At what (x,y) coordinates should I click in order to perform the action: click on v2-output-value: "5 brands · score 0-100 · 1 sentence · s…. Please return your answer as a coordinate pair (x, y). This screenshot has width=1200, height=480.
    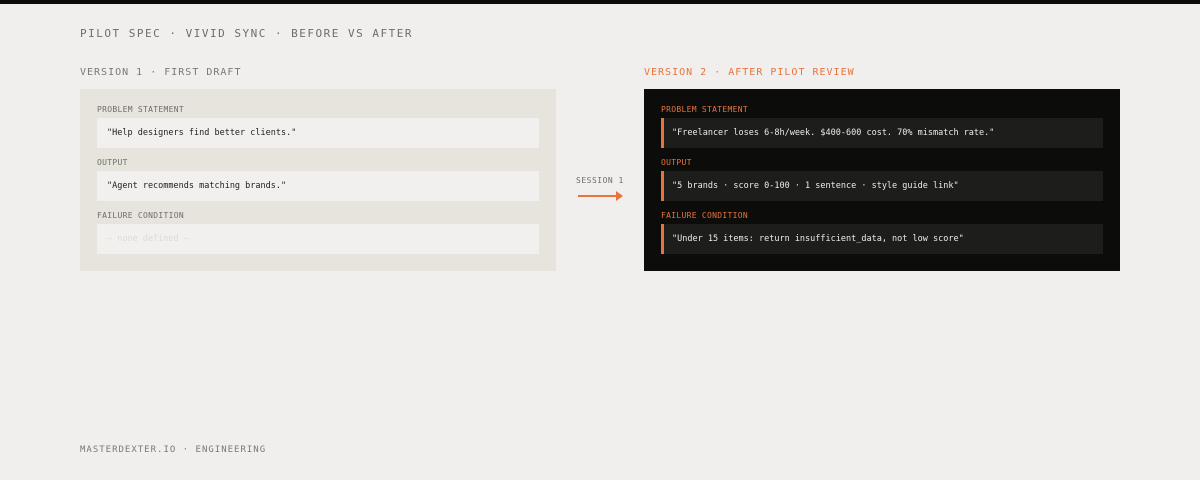
    Looking at the image, I should click on (882, 186).